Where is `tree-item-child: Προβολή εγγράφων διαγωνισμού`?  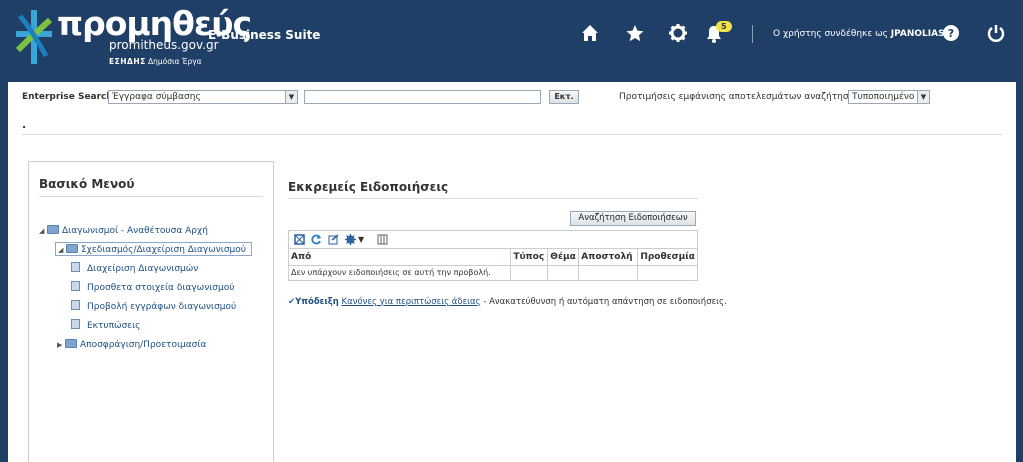
tree-item-child: Προβολή εγγράφων διαγωνισμού is located at coordinates (153, 307).